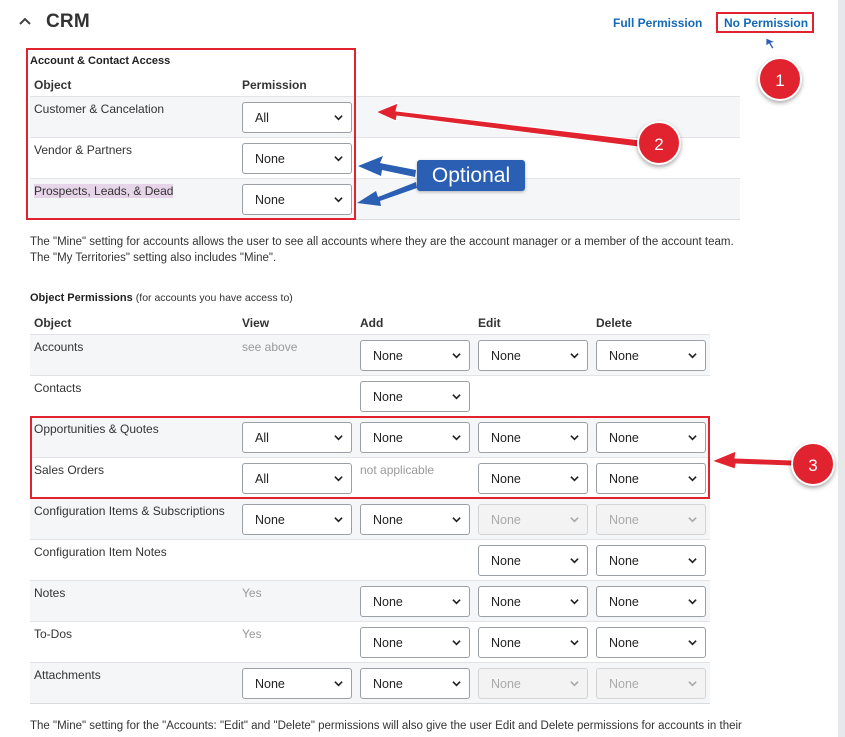 The width and height of the screenshot is (845, 737). Describe the element at coordinates (387, 166) in the screenshot. I see `blue-arrow-upper` at that location.